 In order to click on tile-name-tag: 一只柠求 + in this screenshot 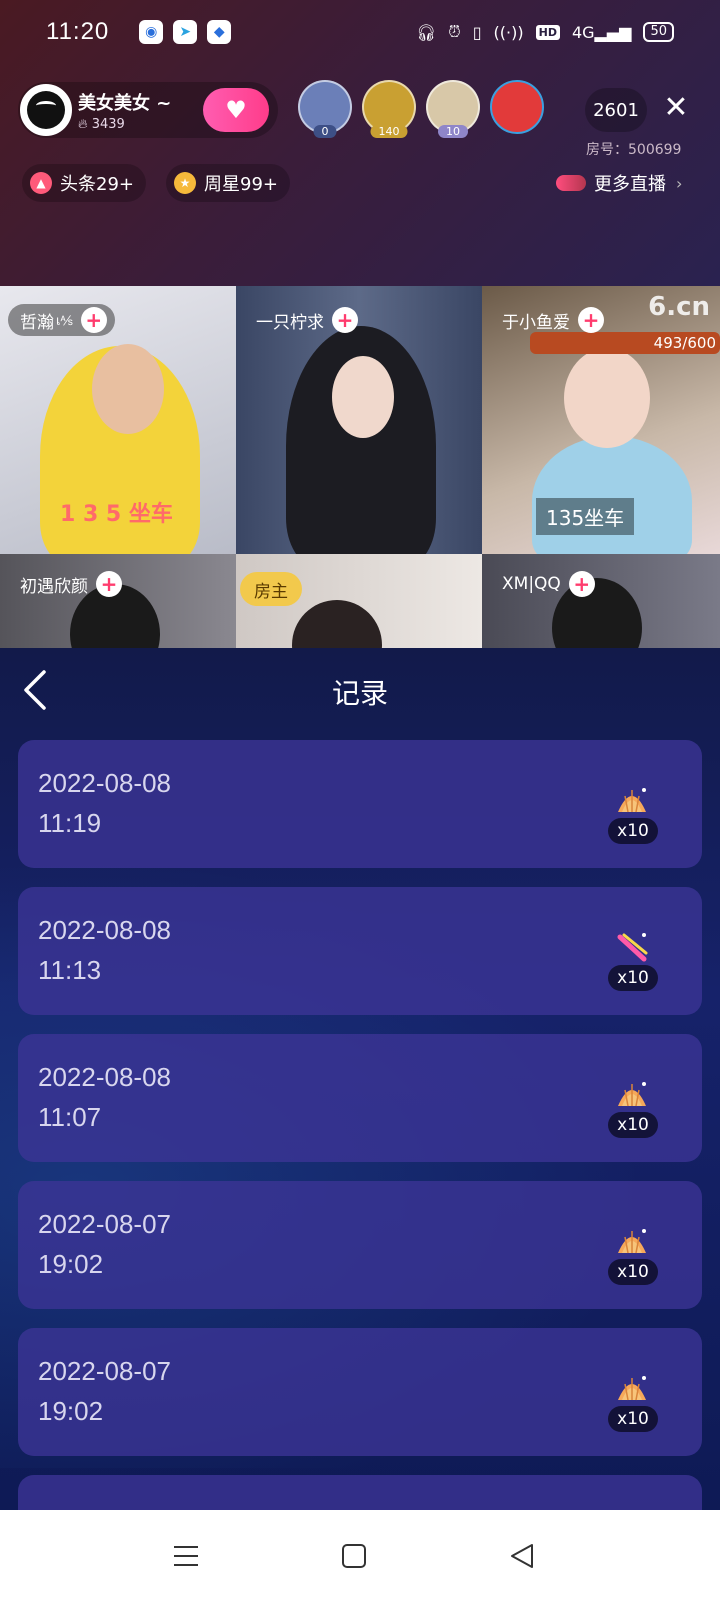, I will do `click(305, 320)`.